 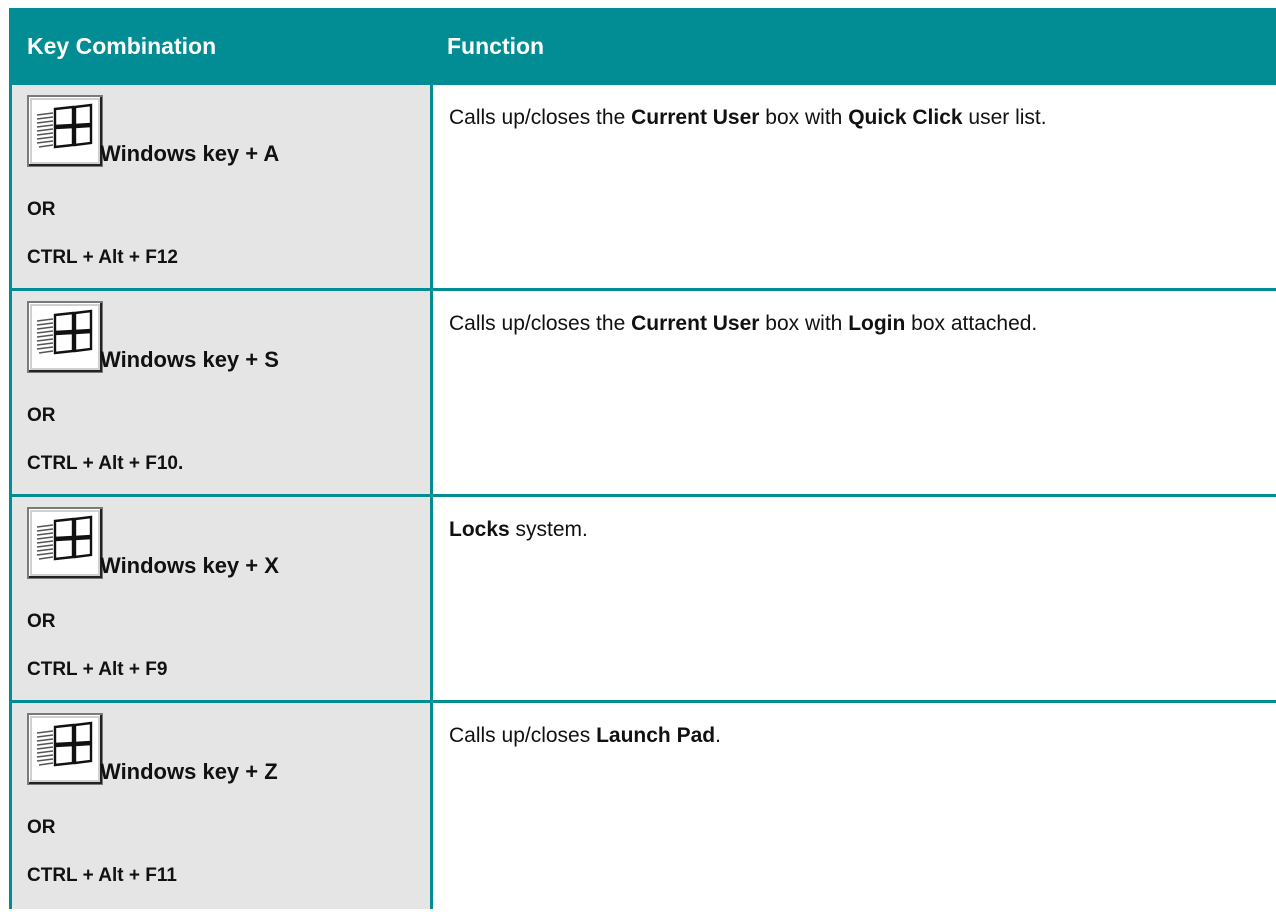 I want to click on function-text: system., so click(x=548, y=529).